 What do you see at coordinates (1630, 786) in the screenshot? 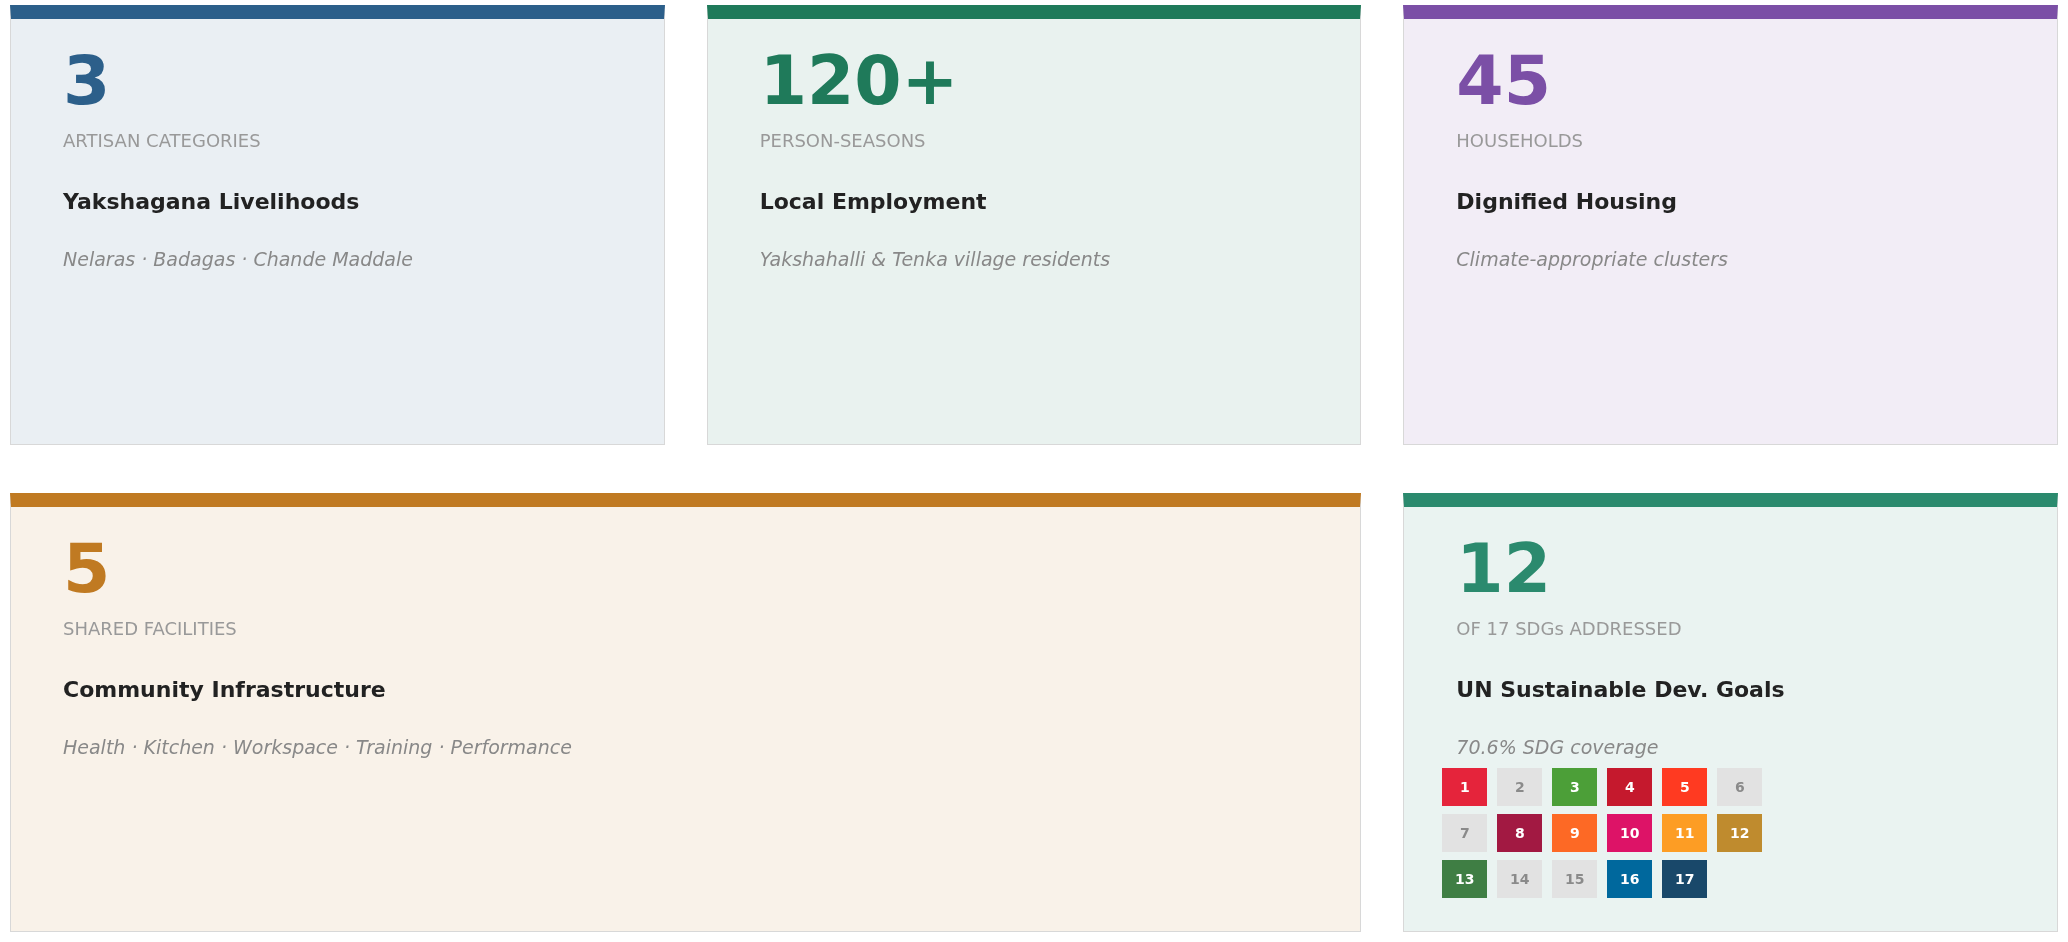
I see `sdg-tile: 4` at bounding box center [1630, 786].